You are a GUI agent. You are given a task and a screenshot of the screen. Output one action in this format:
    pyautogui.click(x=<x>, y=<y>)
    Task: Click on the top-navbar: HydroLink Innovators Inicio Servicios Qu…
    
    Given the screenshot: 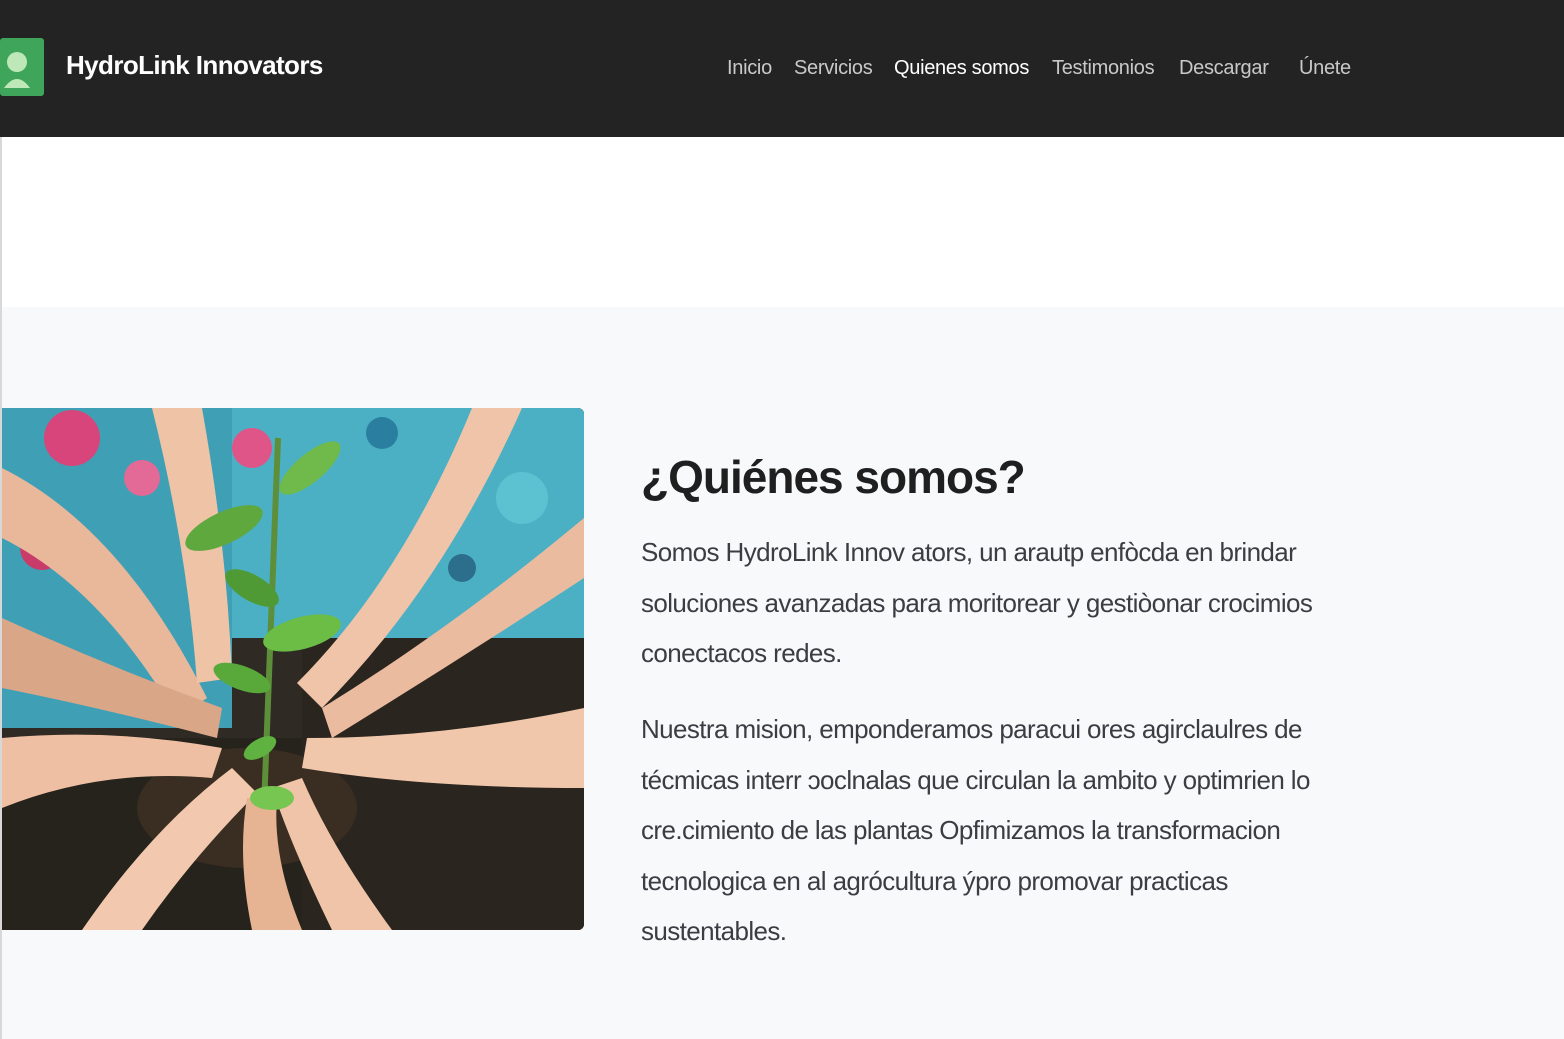 What is the action you would take?
    pyautogui.click(x=782, y=68)
    